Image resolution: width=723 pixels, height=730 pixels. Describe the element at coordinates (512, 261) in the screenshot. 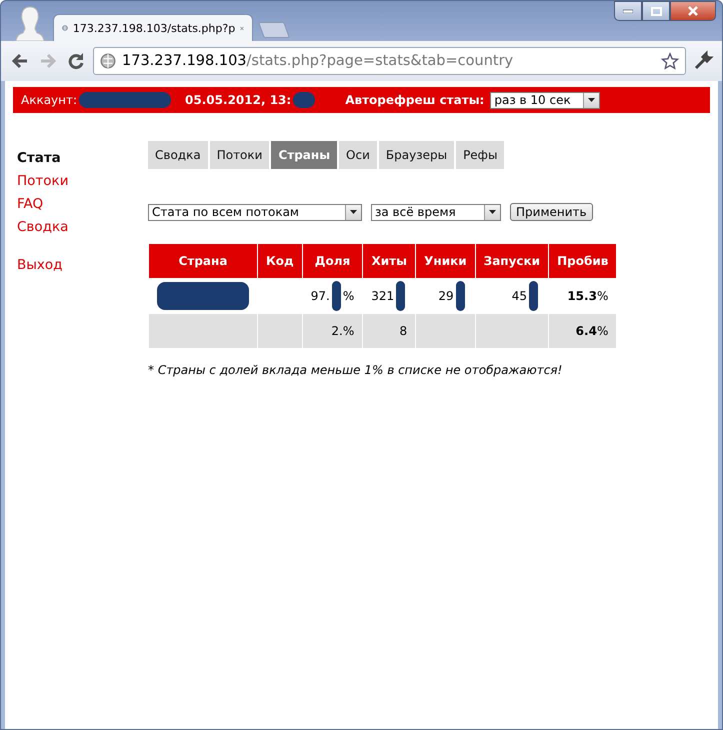

I see `column-header: Запуски` at that location.